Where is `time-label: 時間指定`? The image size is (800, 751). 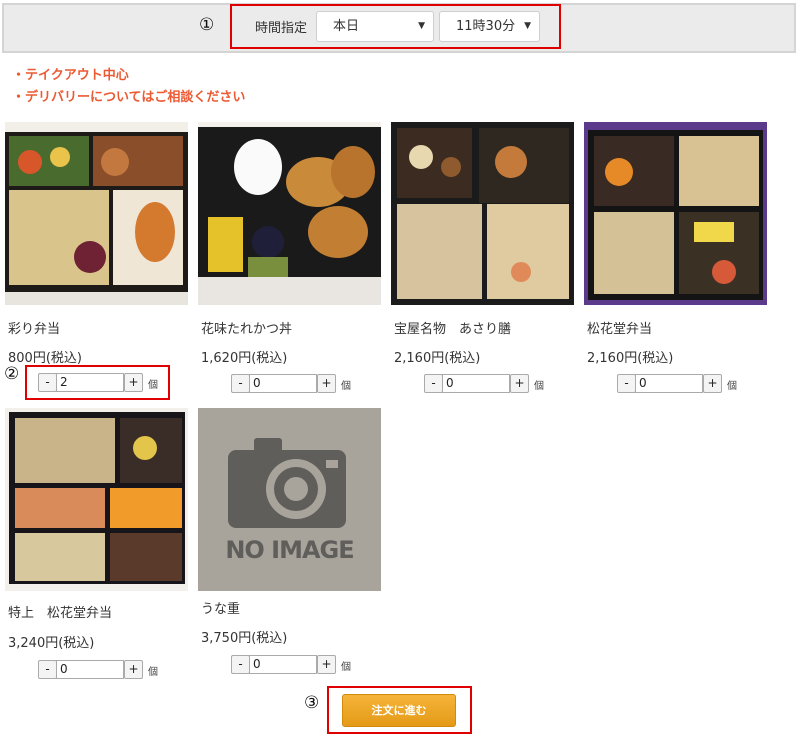
time-label: 時間指定 is located at coordinates (281, 28).